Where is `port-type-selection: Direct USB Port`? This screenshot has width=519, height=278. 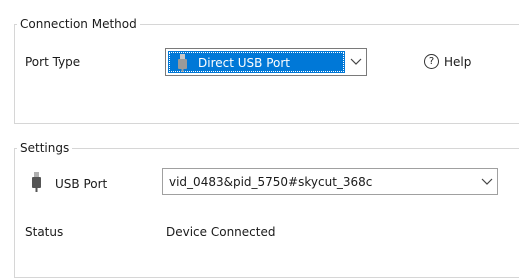 port-type-selection: Direct USB Port is located at coordinates (256, 62).